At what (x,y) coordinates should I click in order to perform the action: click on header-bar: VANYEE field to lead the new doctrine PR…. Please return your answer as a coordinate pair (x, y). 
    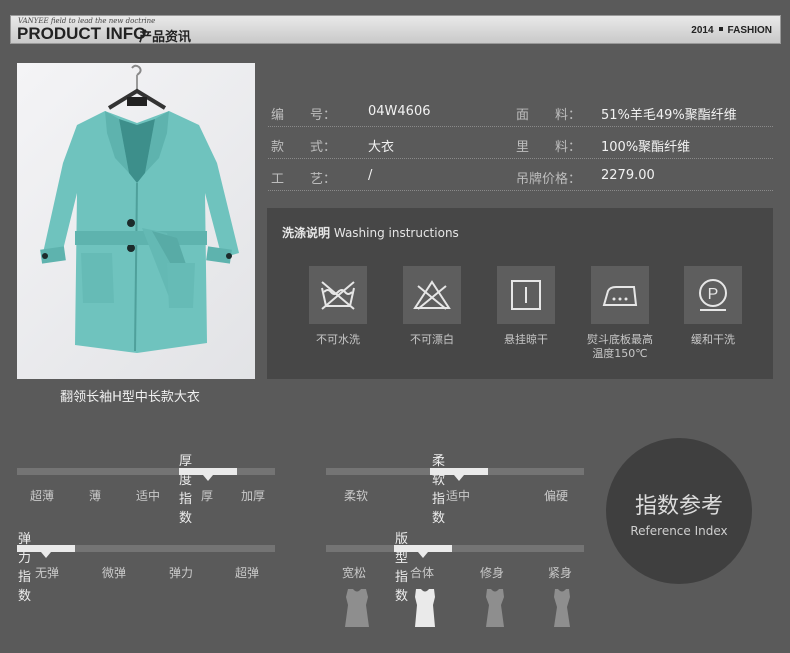
    Looking at the image, I should click on (395, 30).